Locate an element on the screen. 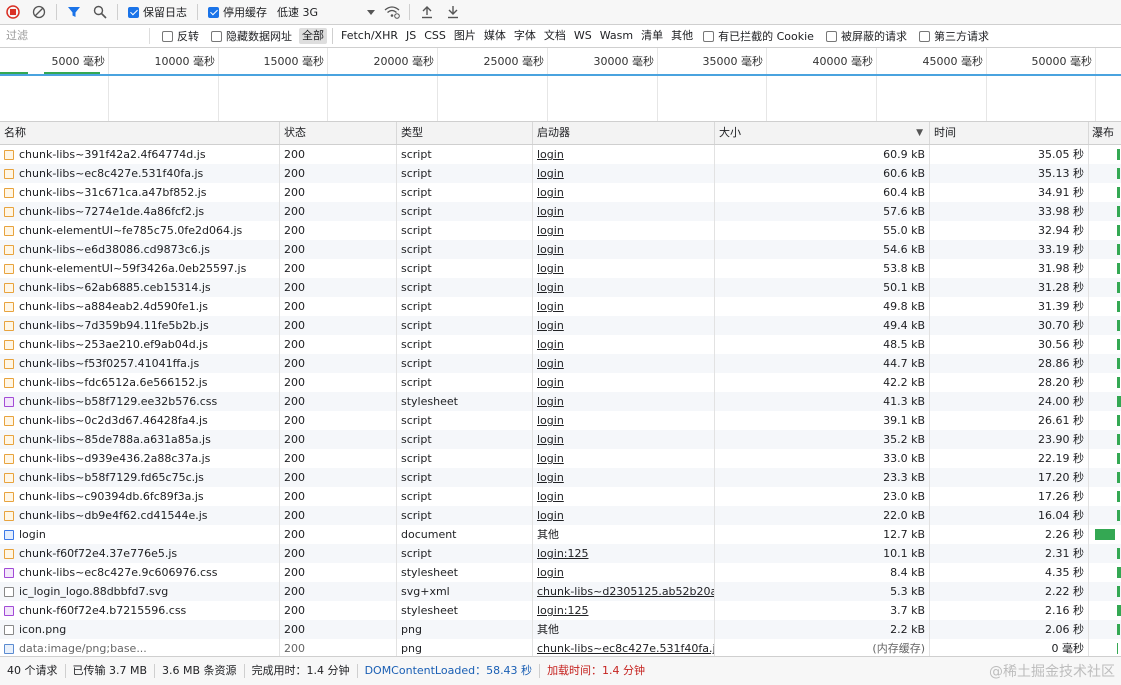  header-size: 大小 ▼ is located at coordinates (822, 133).